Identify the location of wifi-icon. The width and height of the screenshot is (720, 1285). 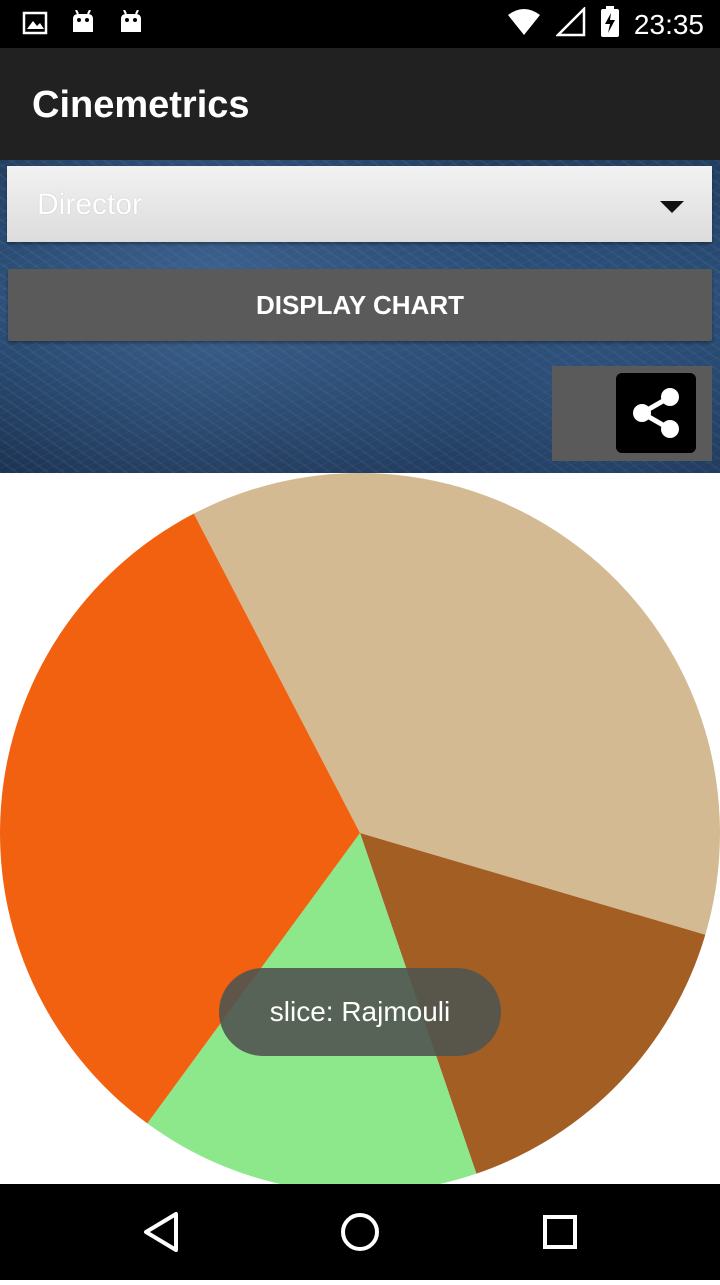
(524, 24).